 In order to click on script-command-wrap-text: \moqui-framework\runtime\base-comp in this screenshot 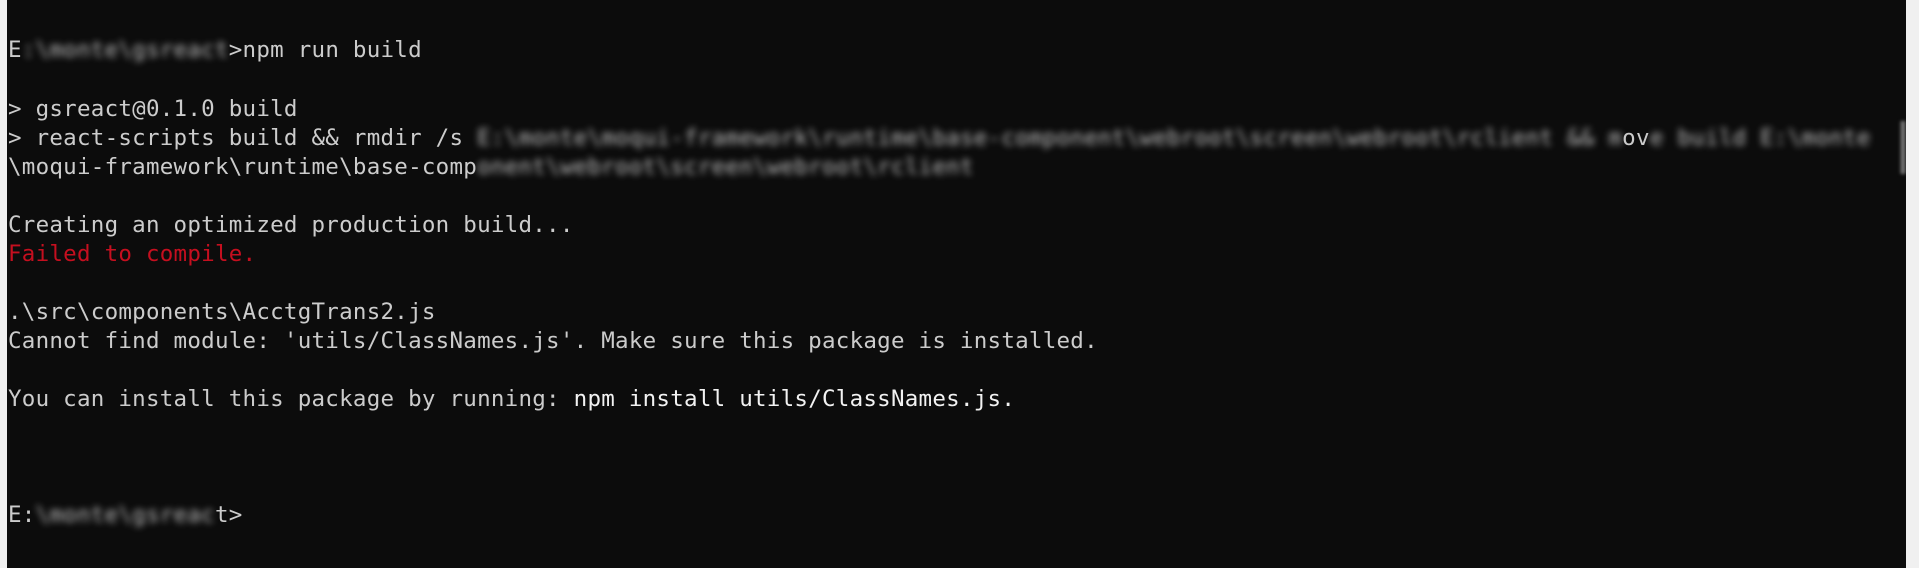, I will do `click(243, 167)`.